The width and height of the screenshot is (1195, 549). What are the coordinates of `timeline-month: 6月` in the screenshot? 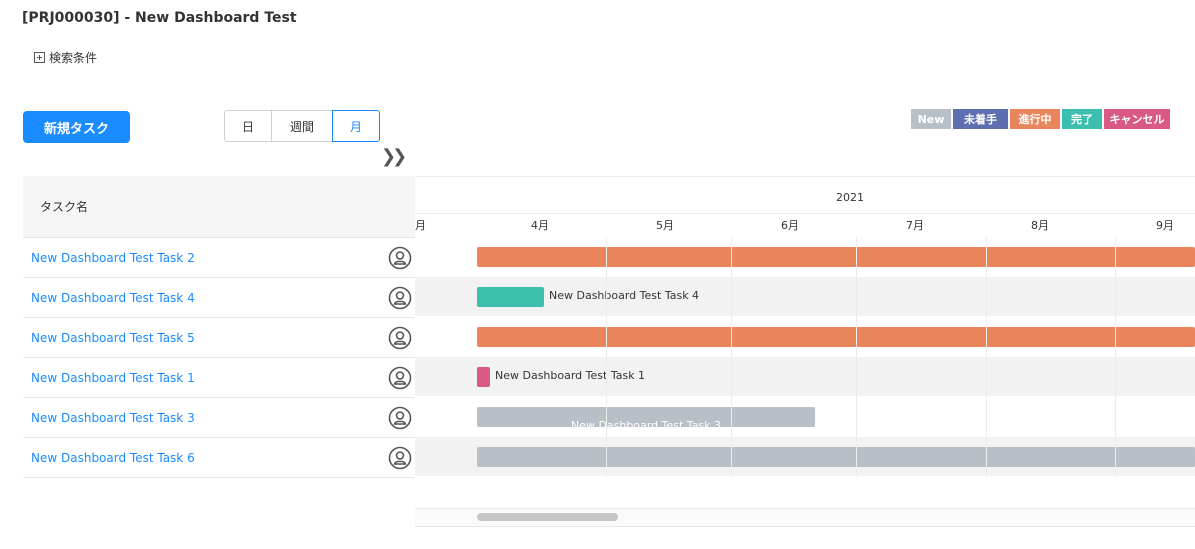 It's located at (790, 225).